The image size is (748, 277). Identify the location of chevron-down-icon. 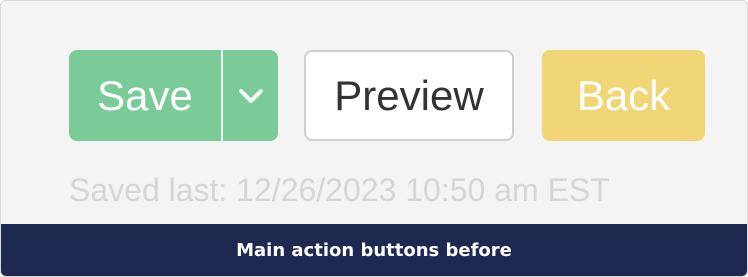
(251, 96).